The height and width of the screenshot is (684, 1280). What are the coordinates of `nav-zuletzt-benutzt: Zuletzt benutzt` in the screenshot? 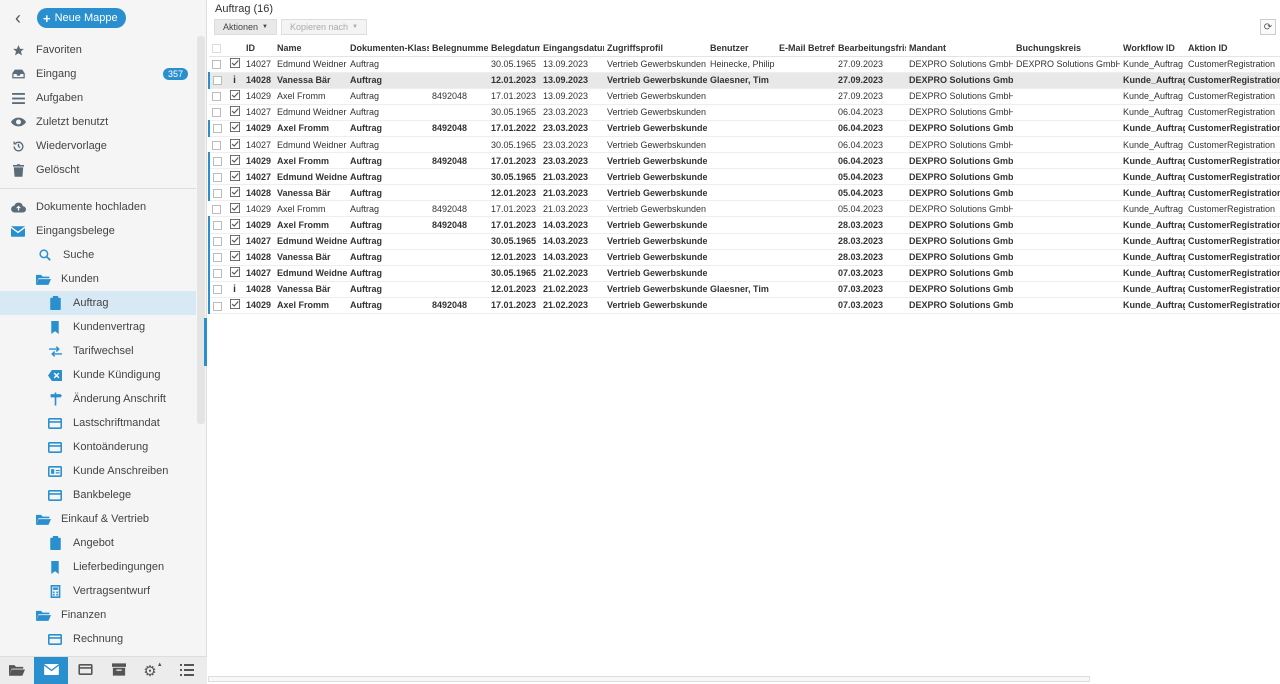 It's located at (98, 122).